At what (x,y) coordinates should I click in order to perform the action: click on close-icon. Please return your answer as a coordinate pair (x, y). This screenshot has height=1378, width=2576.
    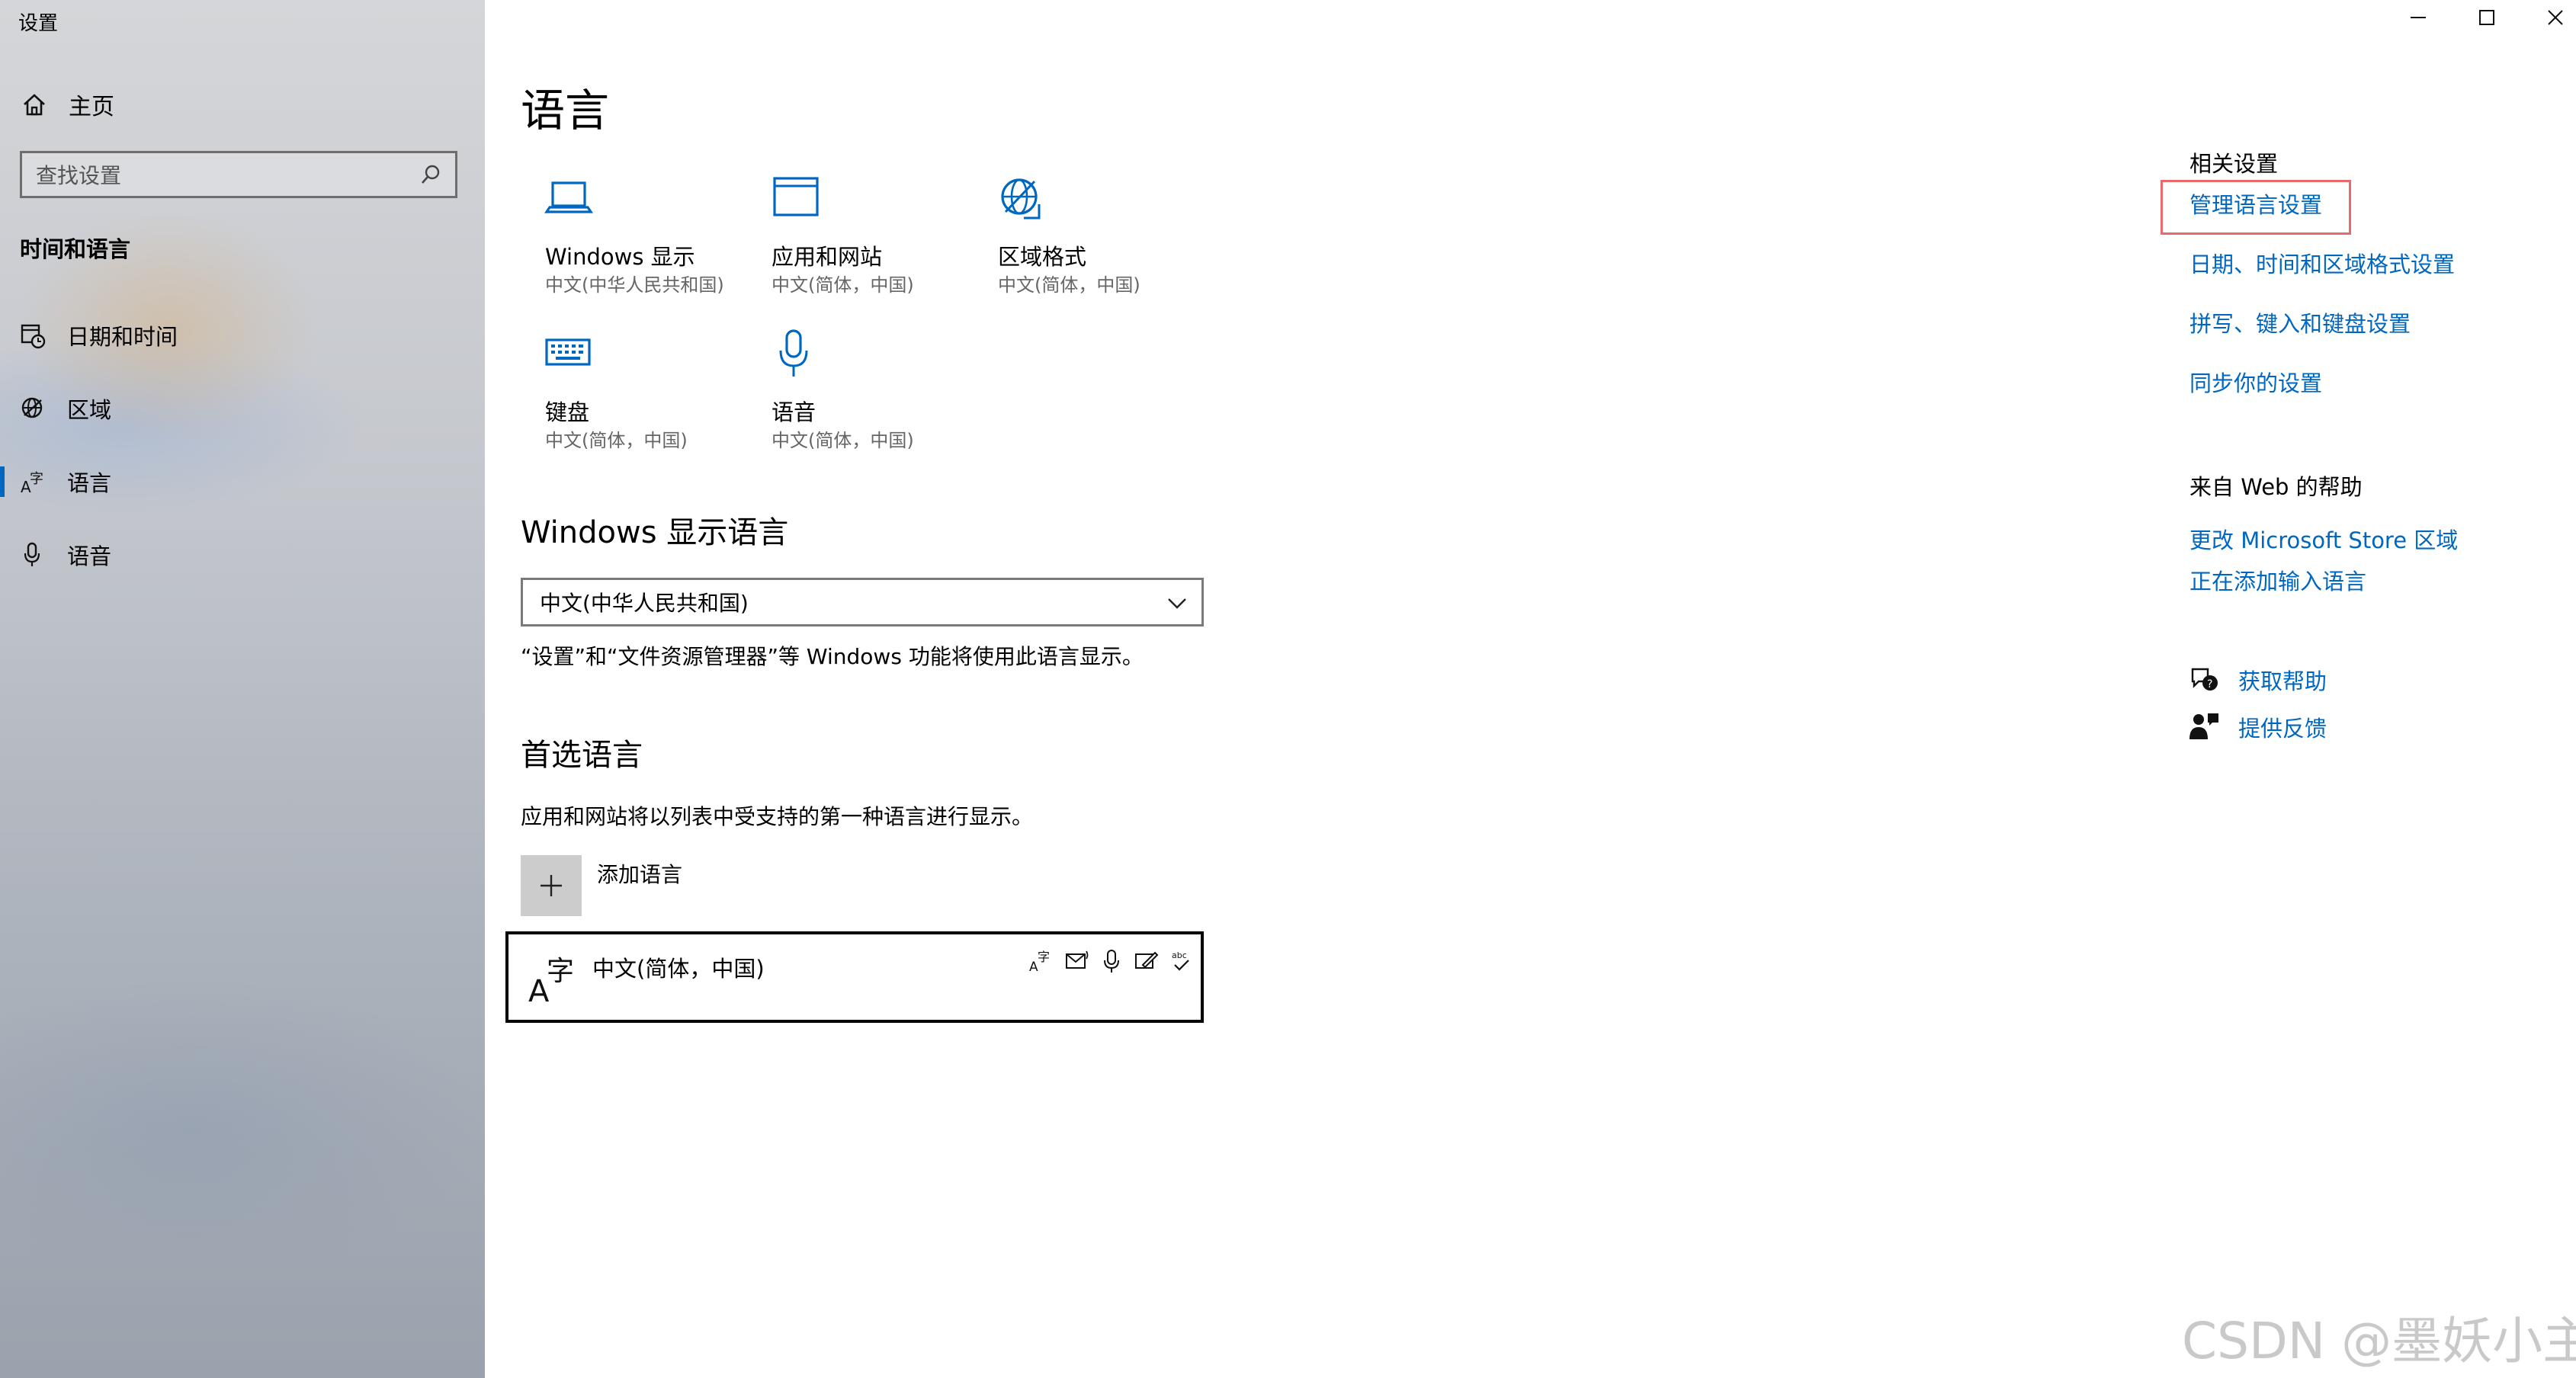
    Looking at the image, I should click on (2555, 17).